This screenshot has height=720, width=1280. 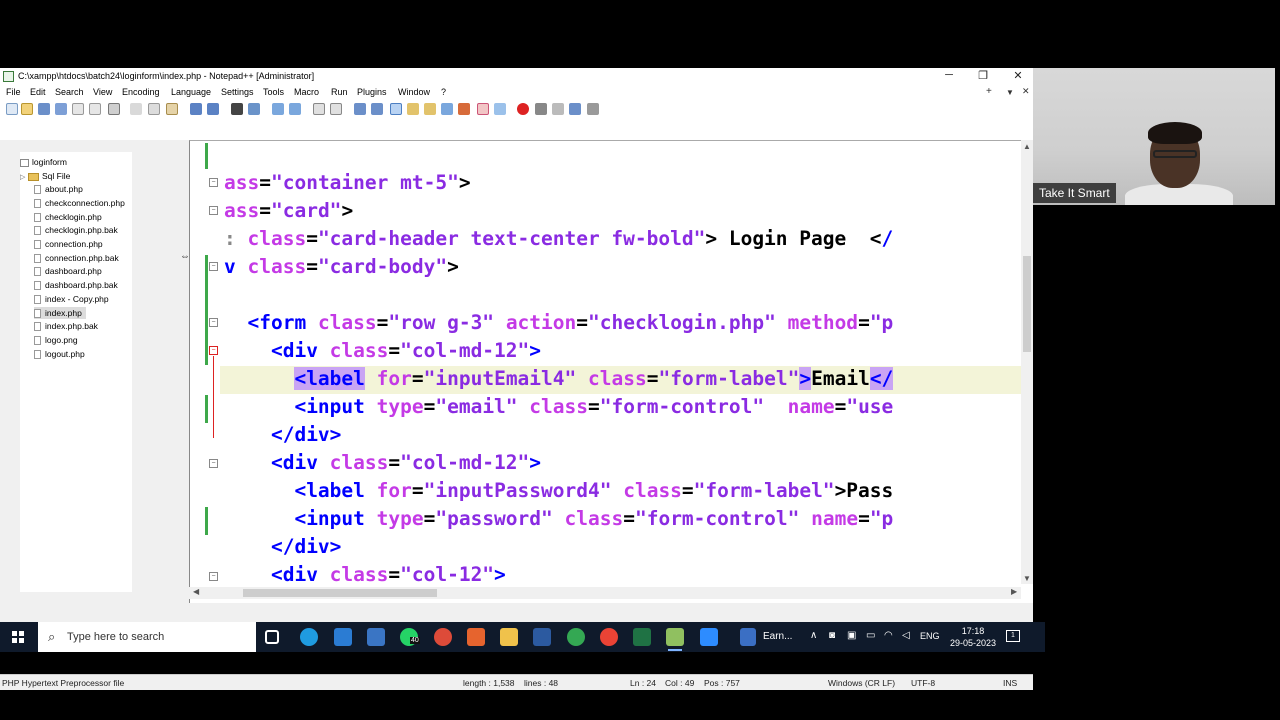 I want to click on horizontal-scrollbar: ◀ ▶, so click(x=605, y=593).